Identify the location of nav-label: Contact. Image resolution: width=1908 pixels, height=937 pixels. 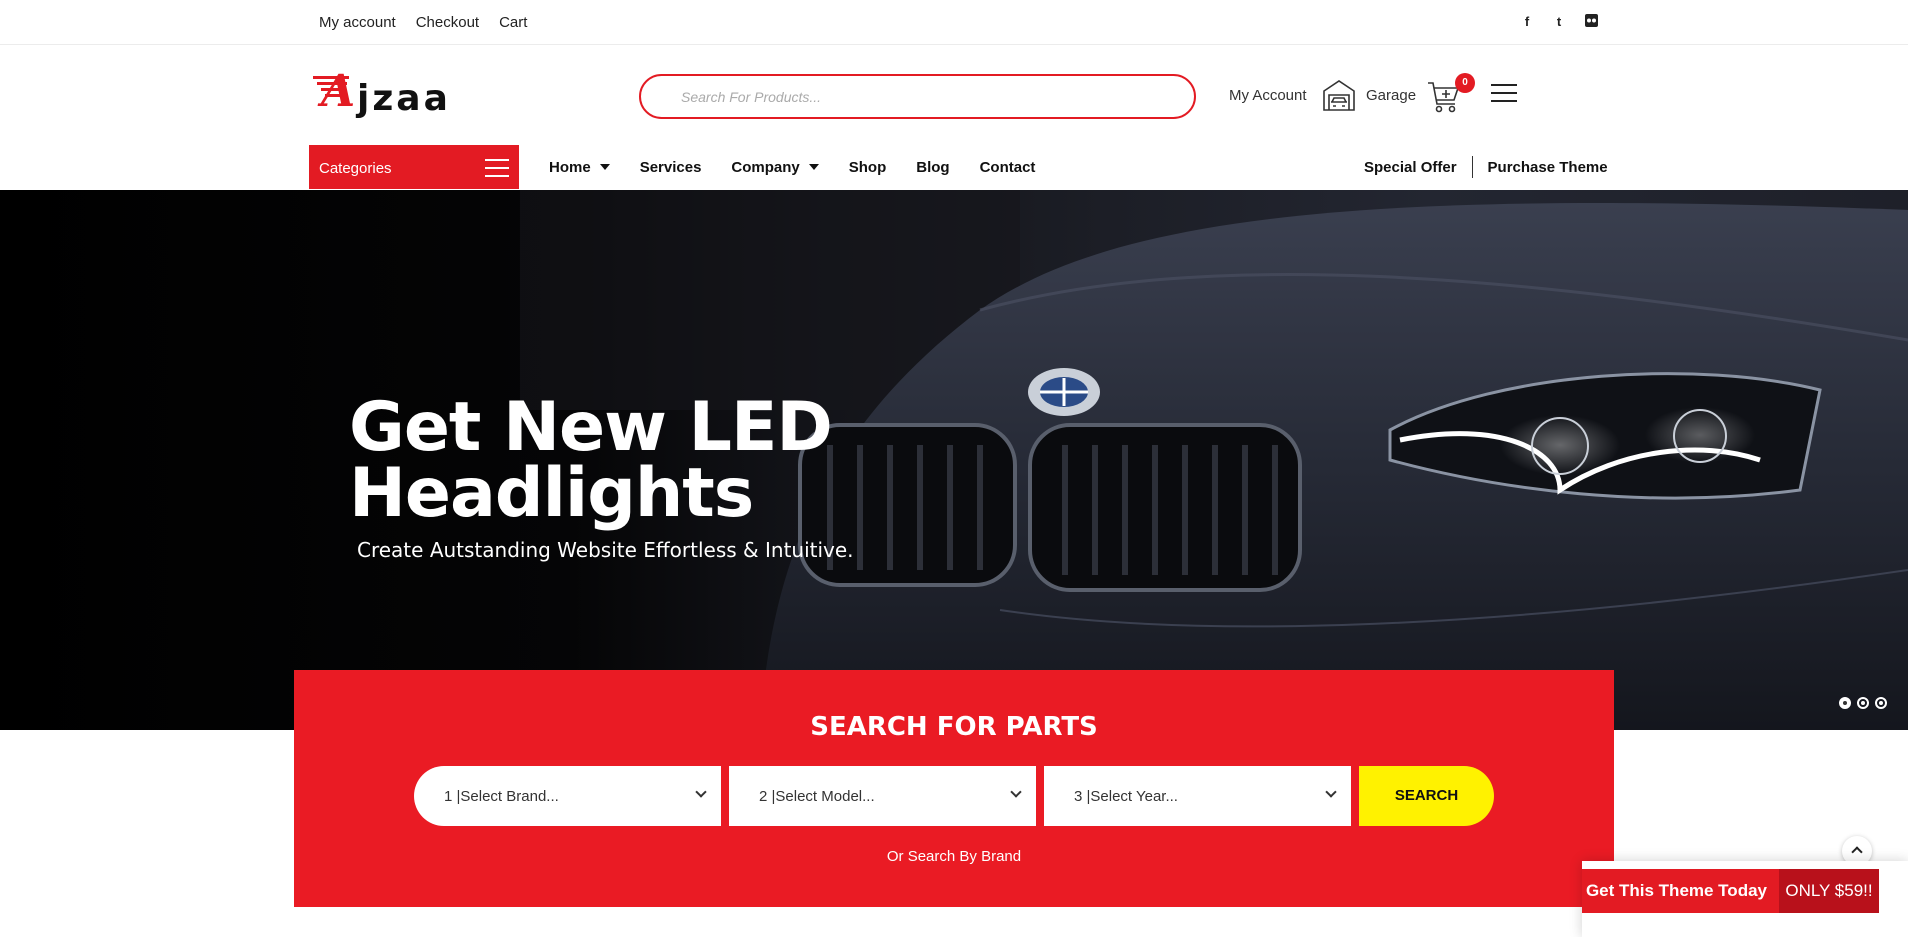
(1007, 167).